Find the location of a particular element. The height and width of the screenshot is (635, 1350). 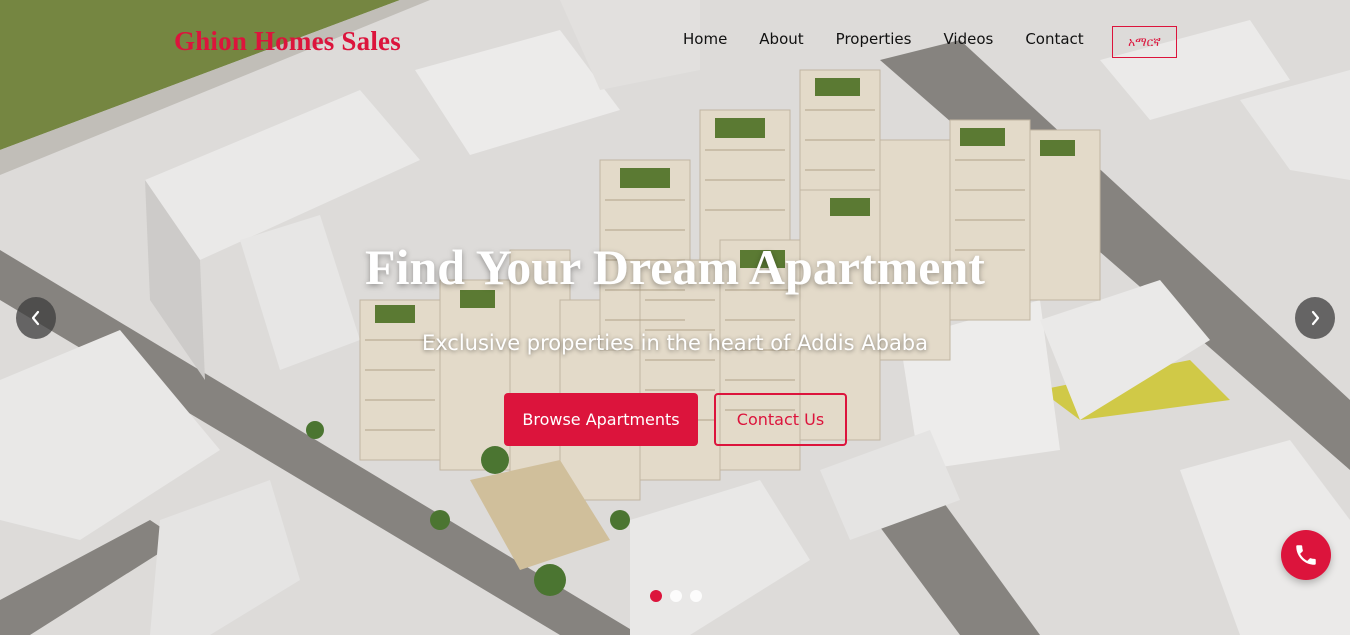

carousel-prev-button is located at coordinates (36, 318).